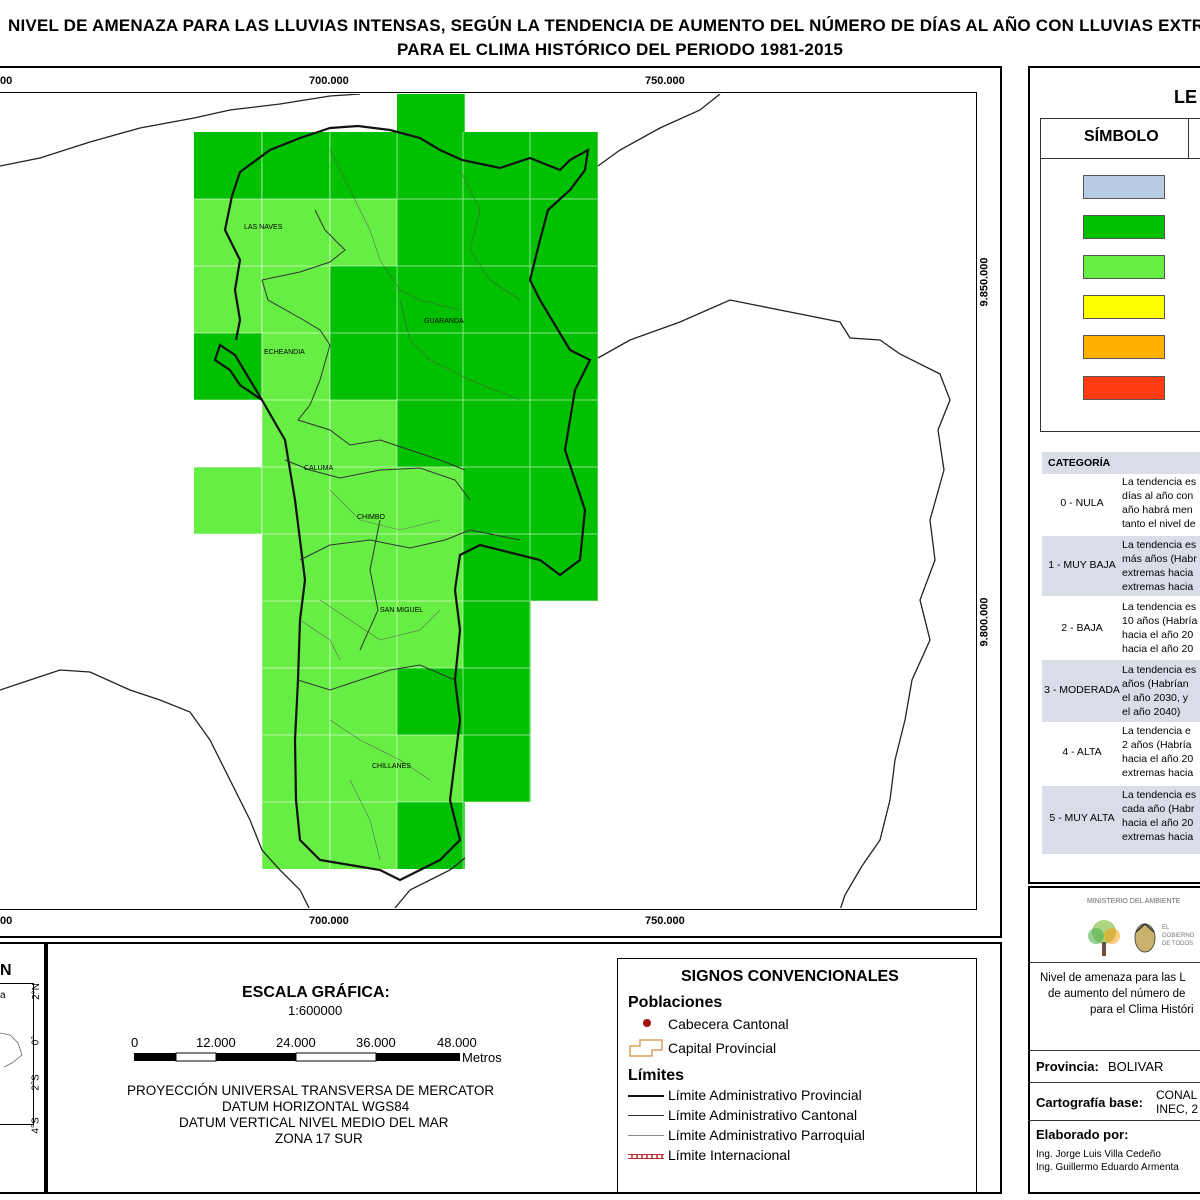  I want to click on category-desc-line: 10 años (Habría, so click(1160, 621).